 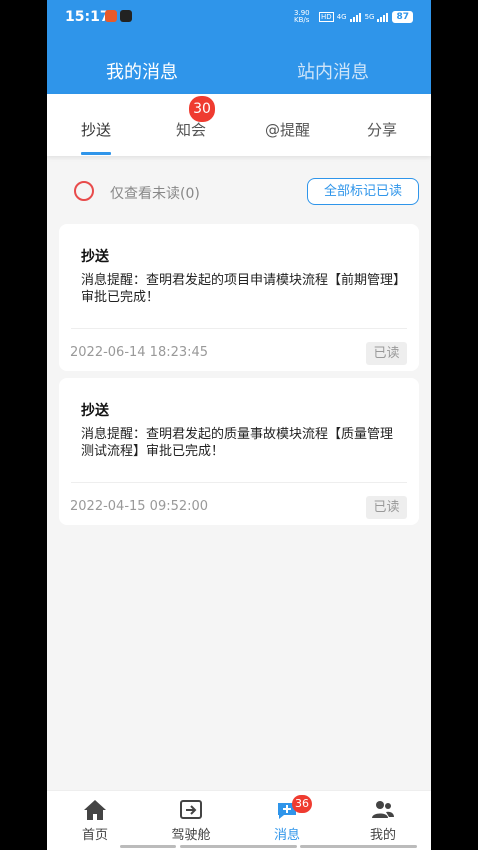 What do you see at coordinates (191, 129) in the screenshot?
I see `subtab-notify: 知会` at bounding box center [191, 129].